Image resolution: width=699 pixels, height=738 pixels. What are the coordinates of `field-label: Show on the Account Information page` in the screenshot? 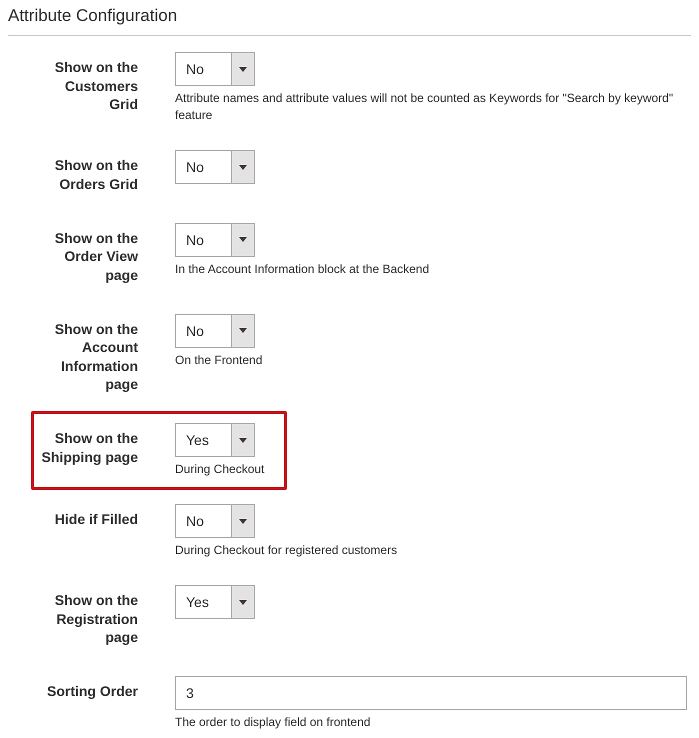 It's located at (96, 357).